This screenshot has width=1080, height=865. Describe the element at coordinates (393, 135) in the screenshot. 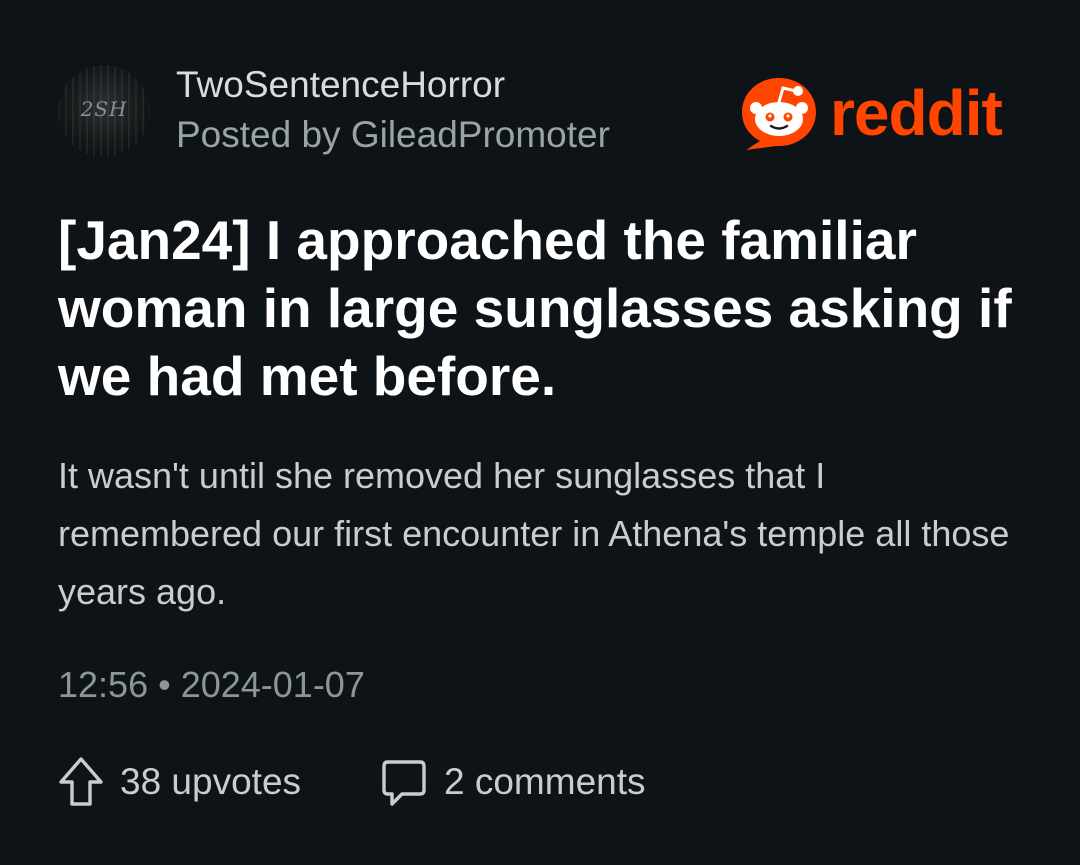

I see `posted-by-author: Posted by GileadPromoter` at that location.